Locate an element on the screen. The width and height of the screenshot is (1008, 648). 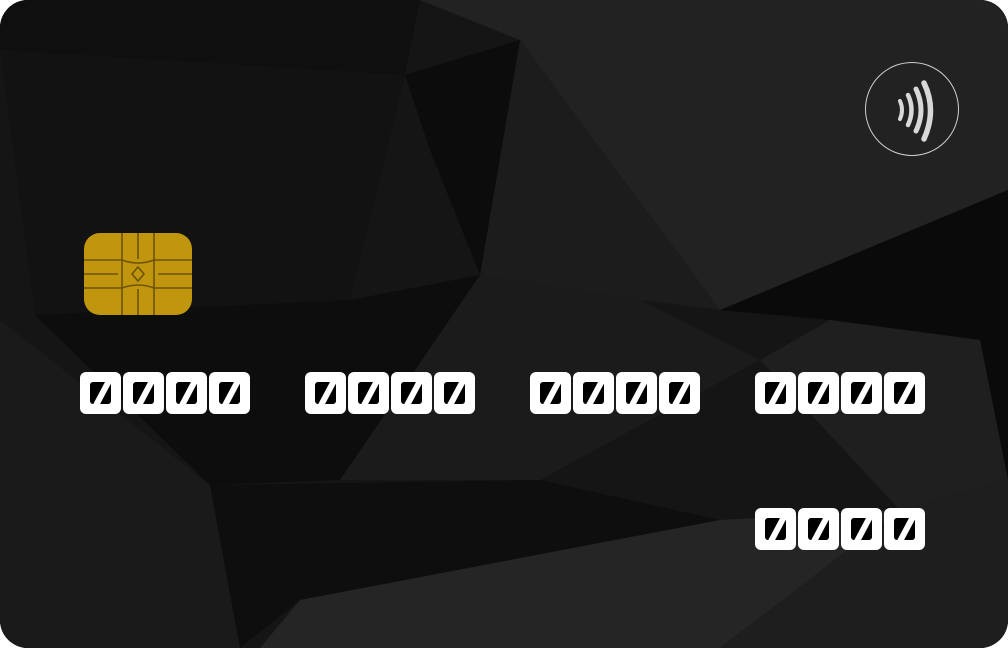
contactless-icon is located at coordinates (916, 111).